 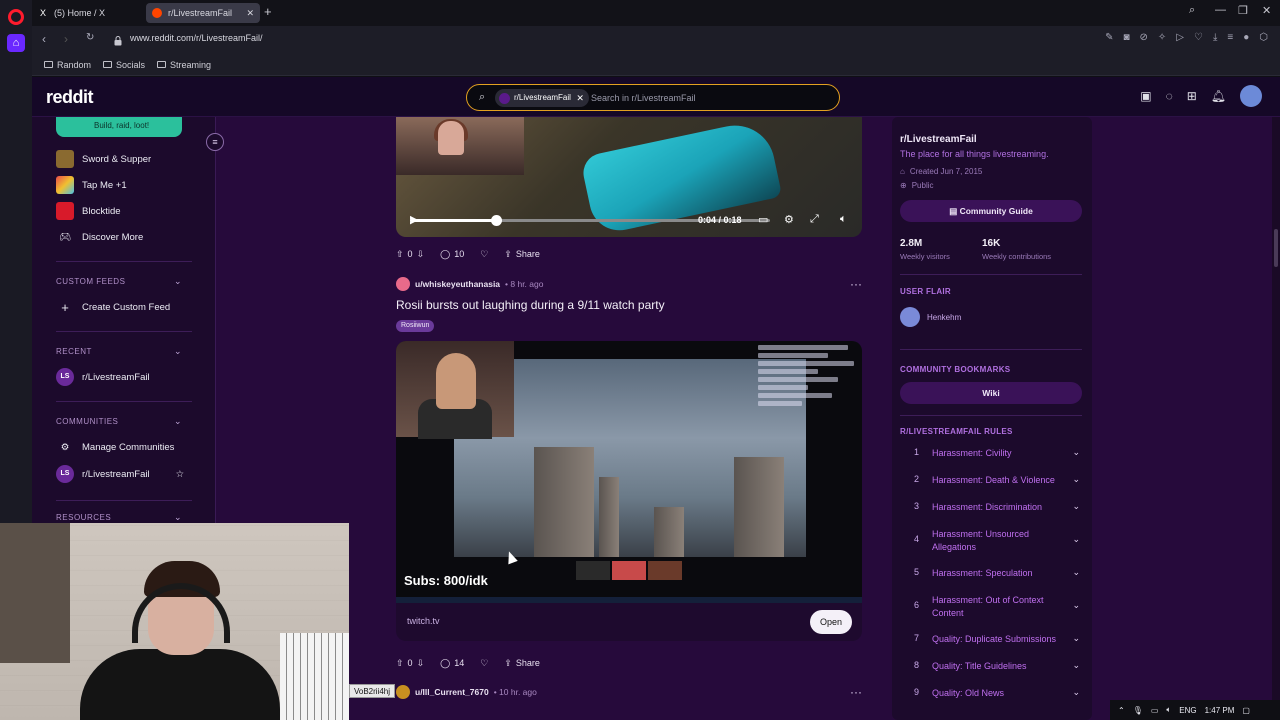 I want to click on streamer-webcam, so click(x=460, y=146).